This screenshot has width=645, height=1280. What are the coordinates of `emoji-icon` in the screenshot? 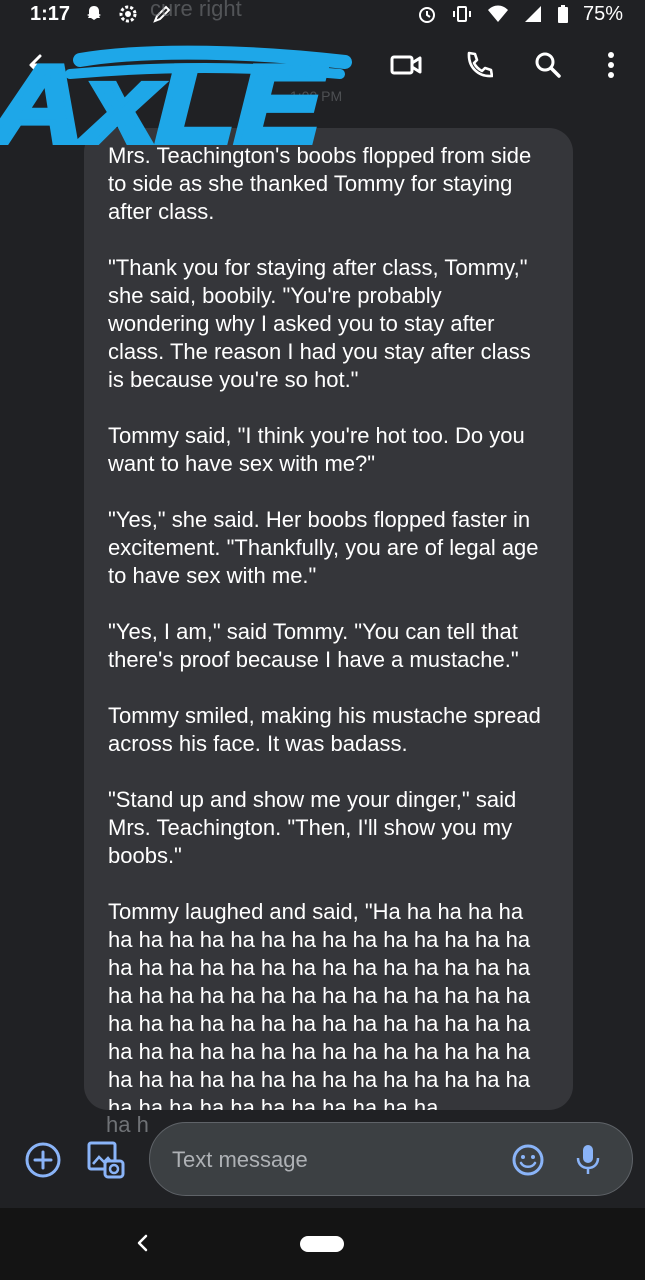 It's located at (528, 1160).